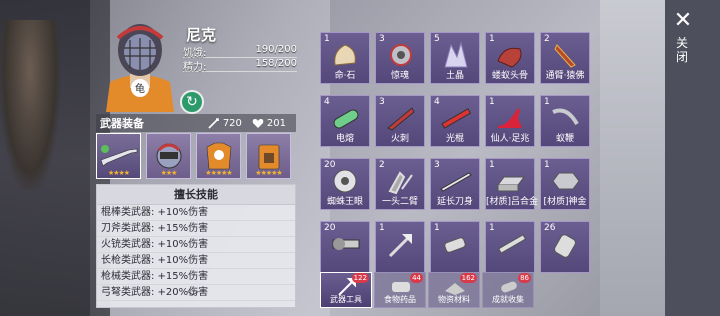  I want to click on axe-icon, so click(400, 246).